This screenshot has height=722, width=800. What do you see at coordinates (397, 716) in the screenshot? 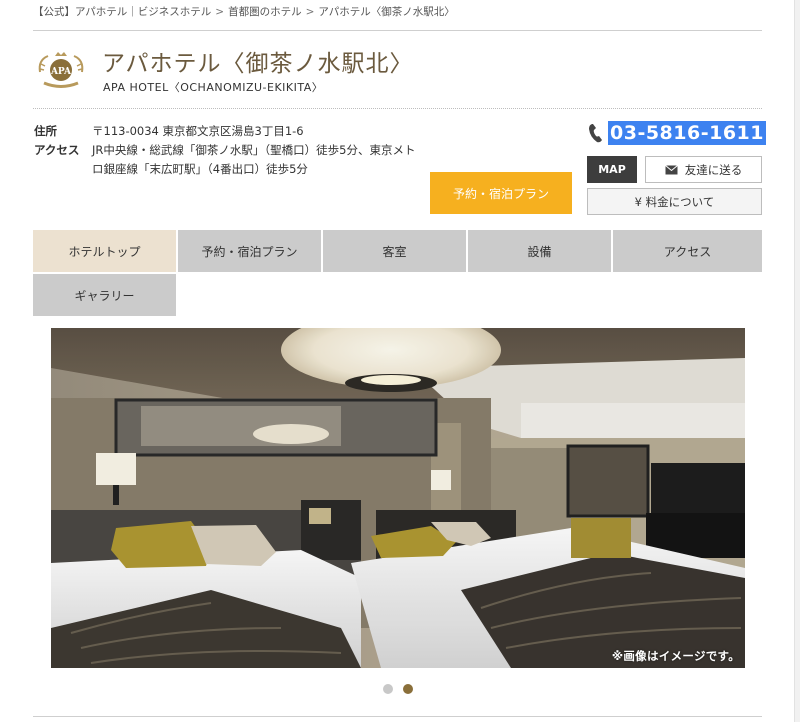
I see `footer-divider` at bounding box center [397, 716].